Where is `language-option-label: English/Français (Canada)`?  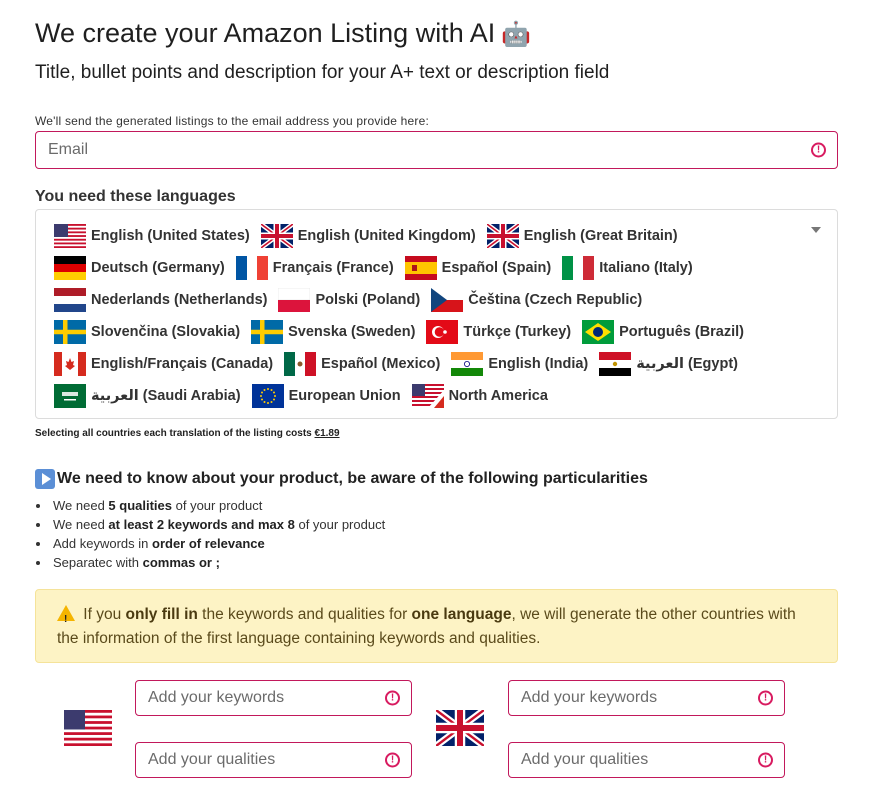 language-option-label: English/Français (Canada) is located at coordinates (182, 364).